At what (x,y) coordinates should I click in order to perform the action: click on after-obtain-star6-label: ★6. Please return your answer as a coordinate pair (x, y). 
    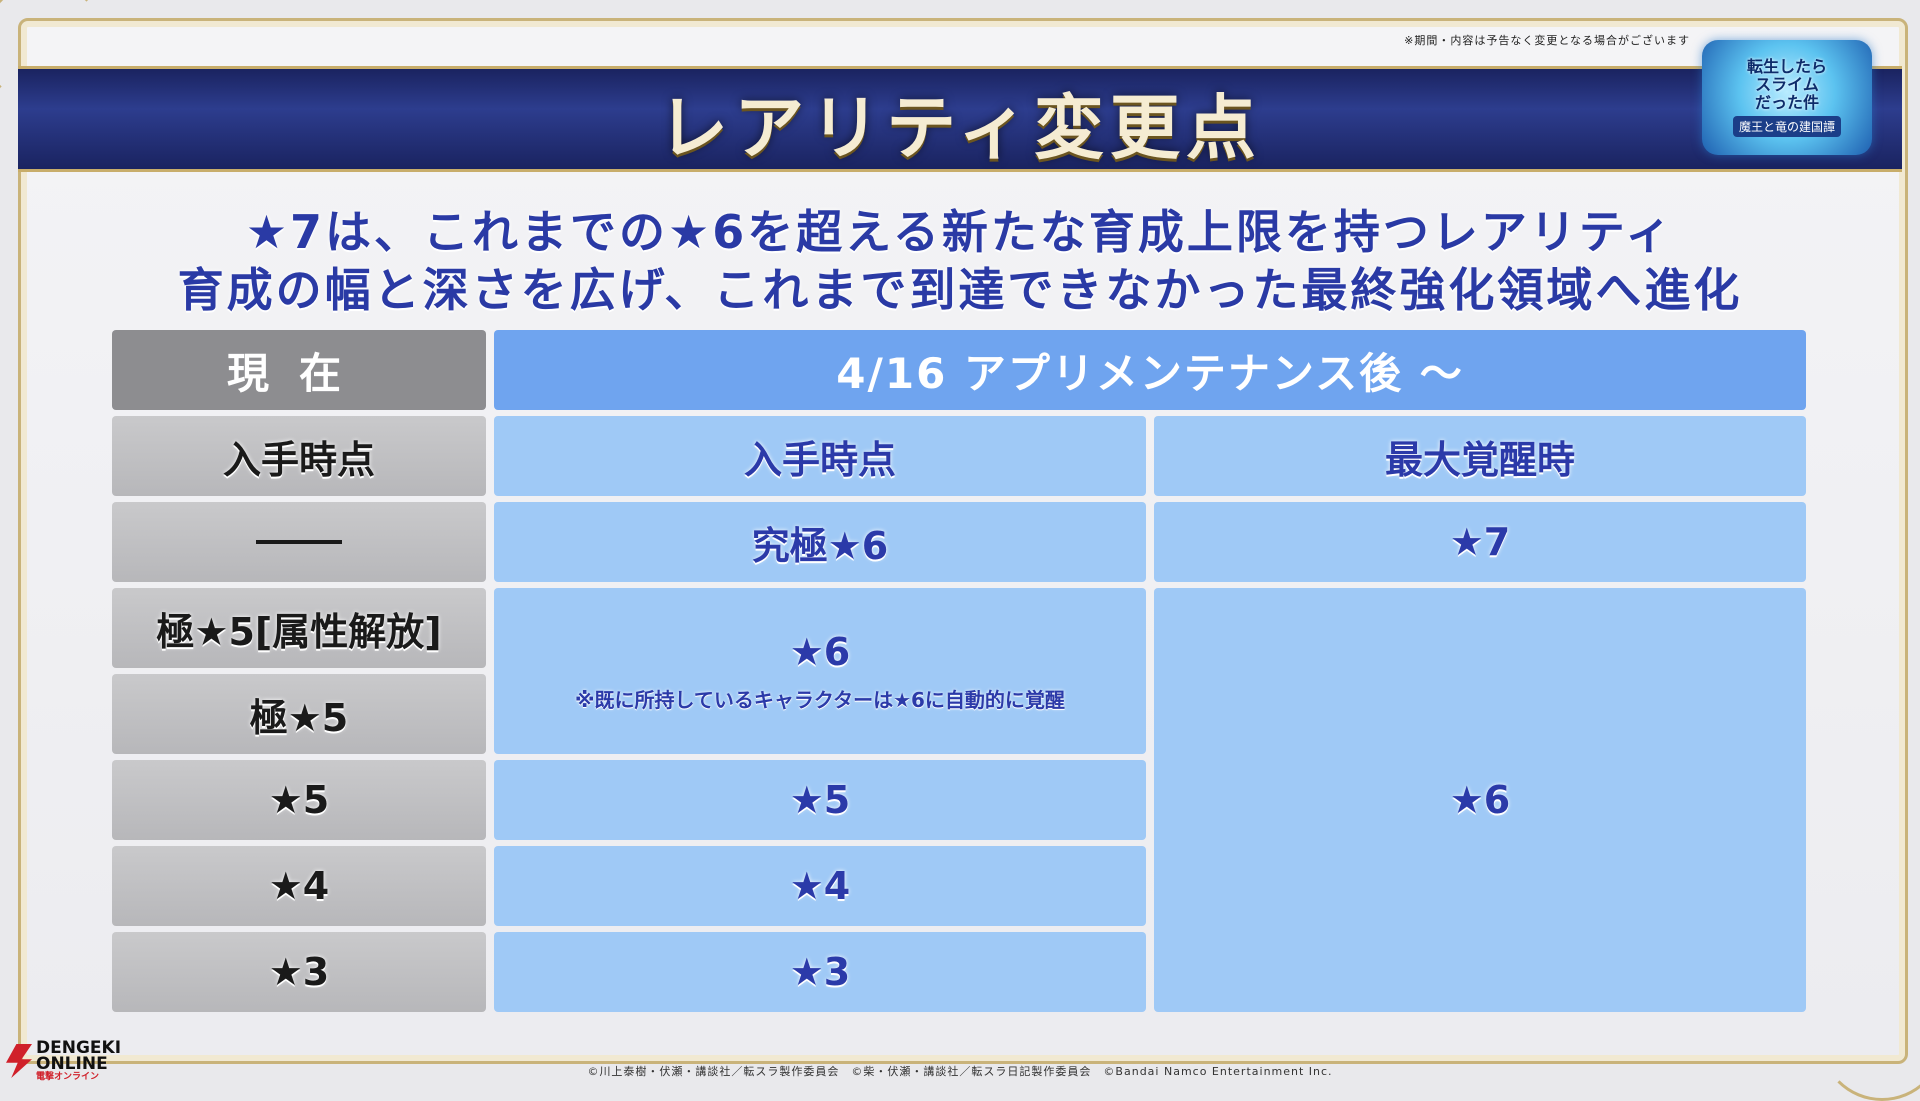
    Looking at the image, I should click on (820, 651).